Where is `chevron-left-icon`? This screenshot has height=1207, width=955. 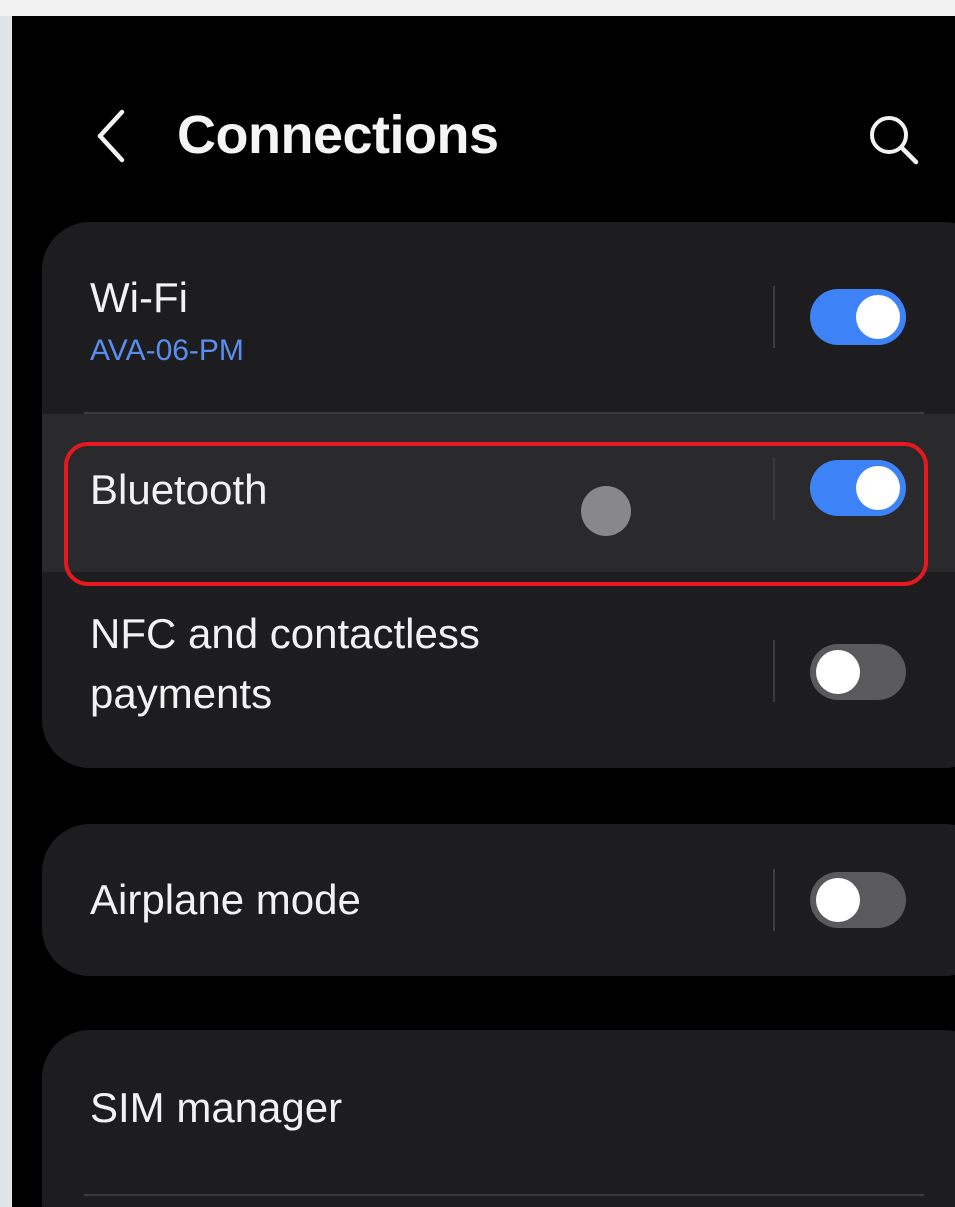
chevron-left-icon is located at coordinates (112, 136).